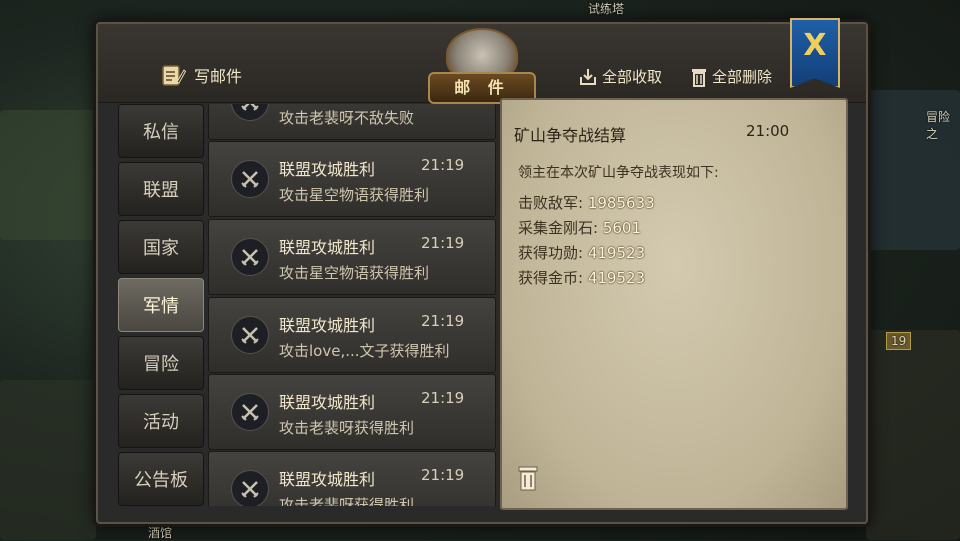  I want to click on tab-label: 活动, so click(161, 422).